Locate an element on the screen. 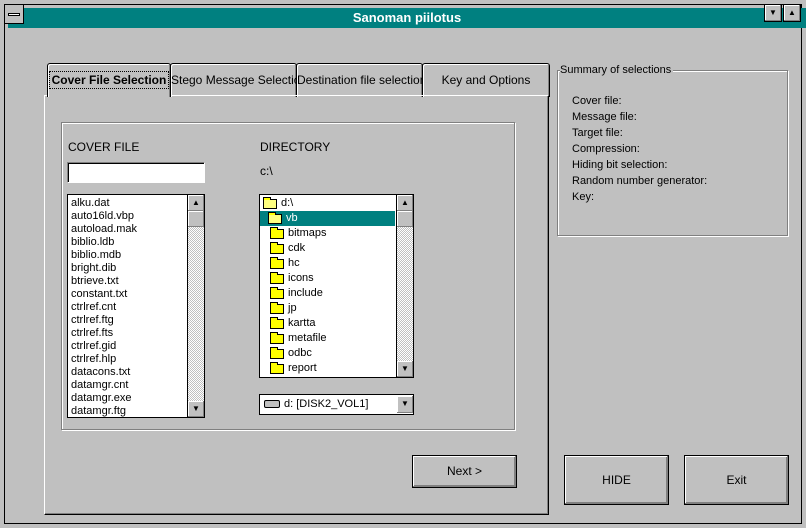  file-list-item: bright.dib is located at coordinates (127, 268).